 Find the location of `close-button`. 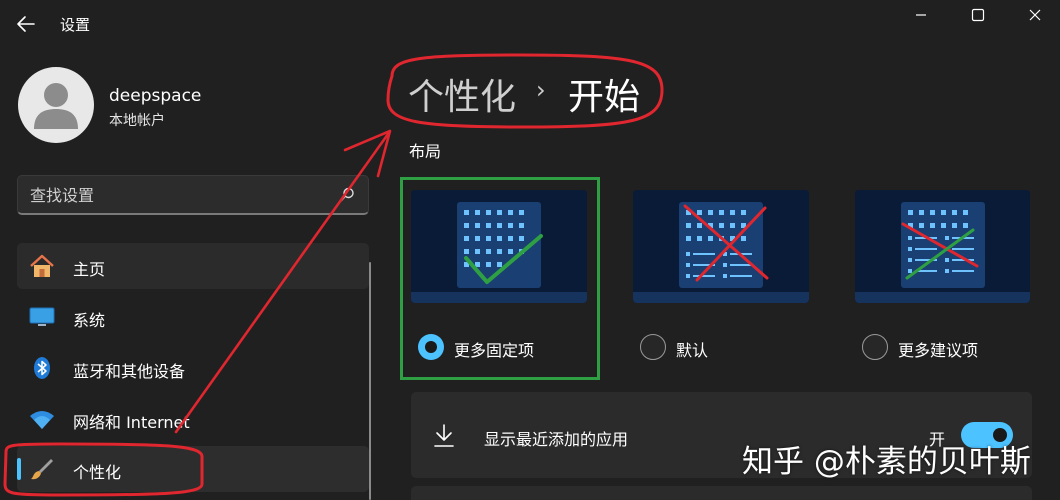

close-button is located at coordinates (1035, 15).